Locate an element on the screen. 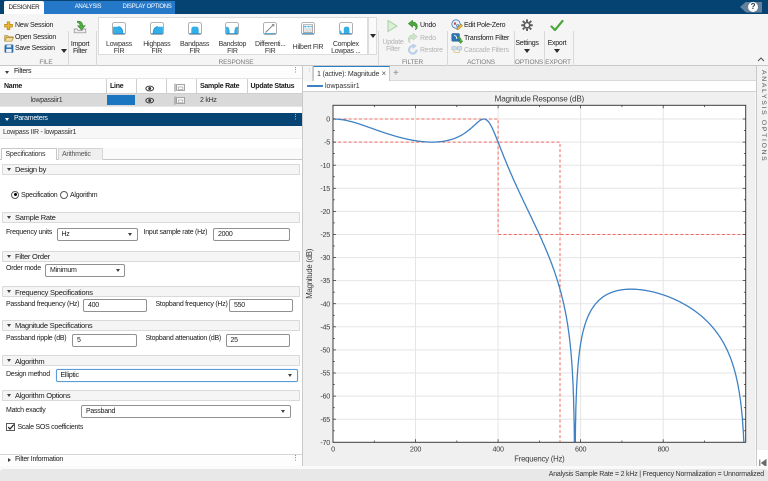 The width and height of the screenshot is (768, 481). svg-text: -10 is located at coordinates (325, 165).